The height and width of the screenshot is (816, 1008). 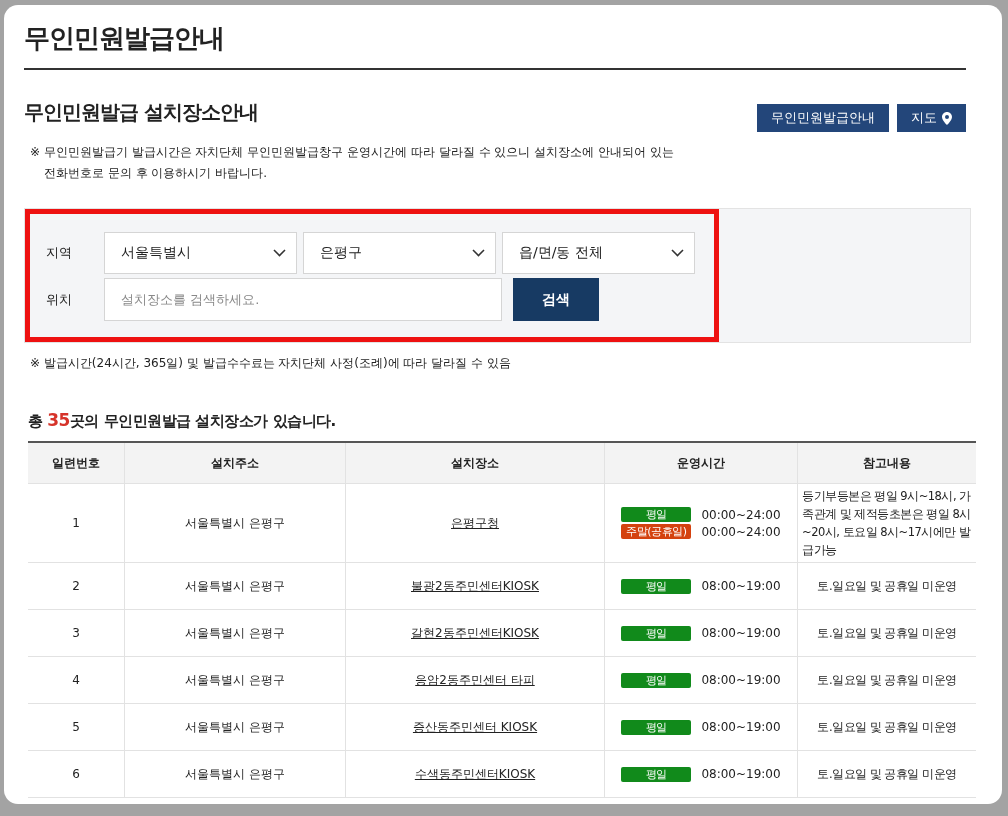 I want to click on column-header: 일련번호, so click(x=76, y=463).